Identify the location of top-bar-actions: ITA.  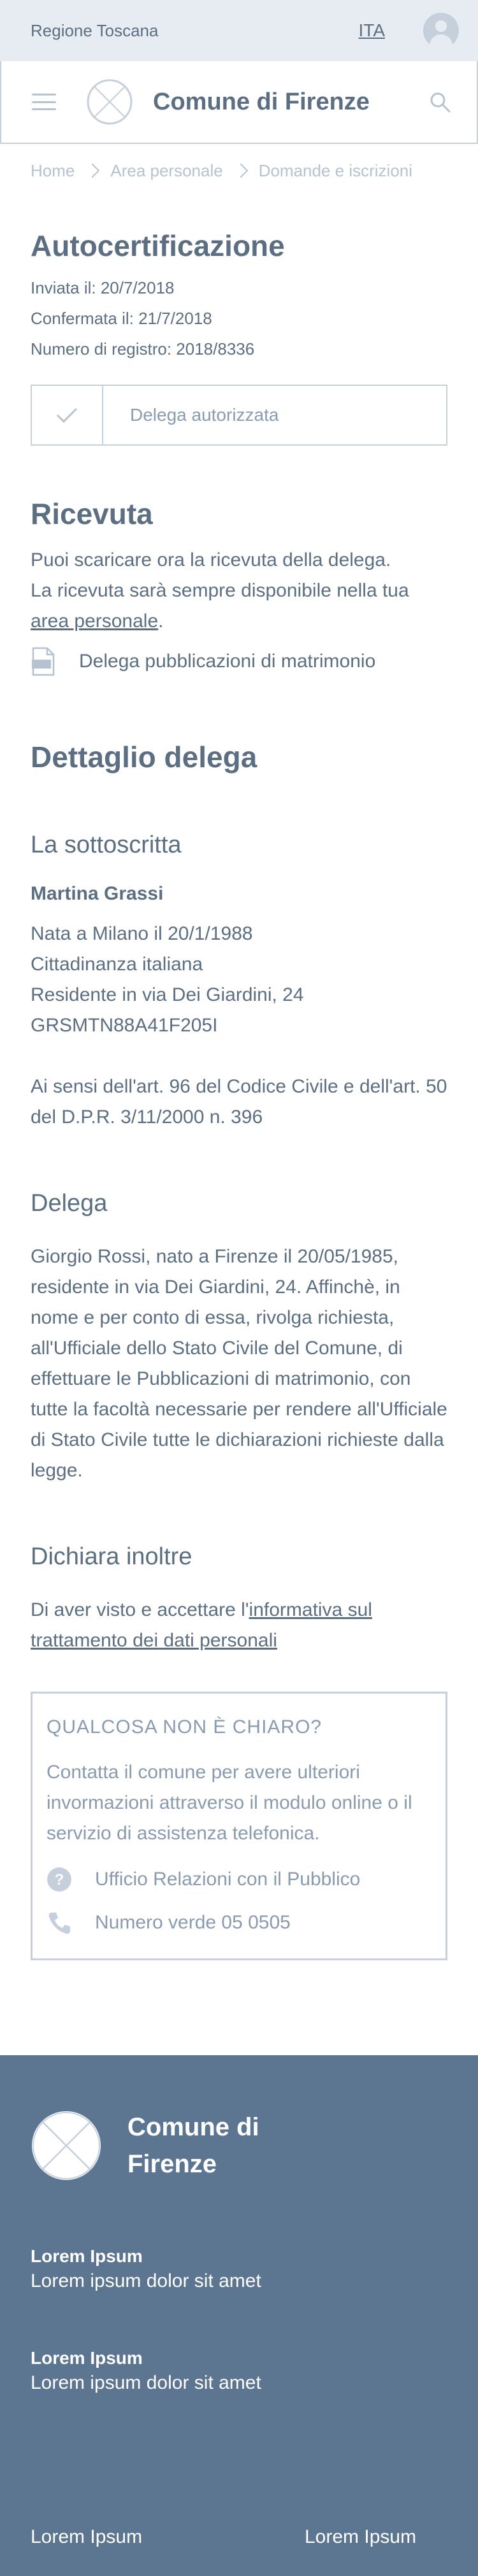
(409, 30).